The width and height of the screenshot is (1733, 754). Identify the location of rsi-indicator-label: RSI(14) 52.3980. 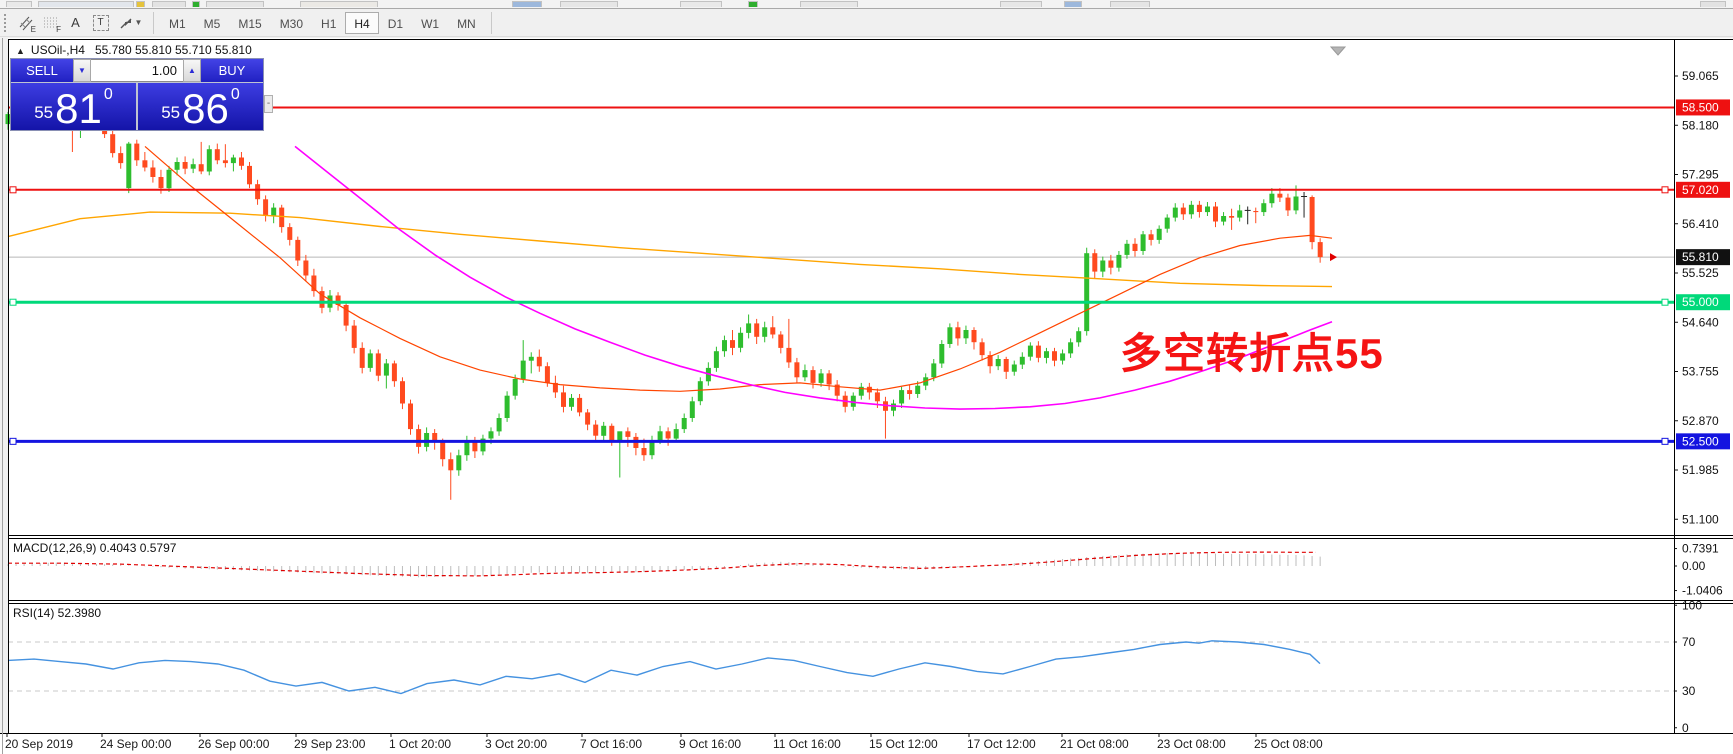
(57, 613).